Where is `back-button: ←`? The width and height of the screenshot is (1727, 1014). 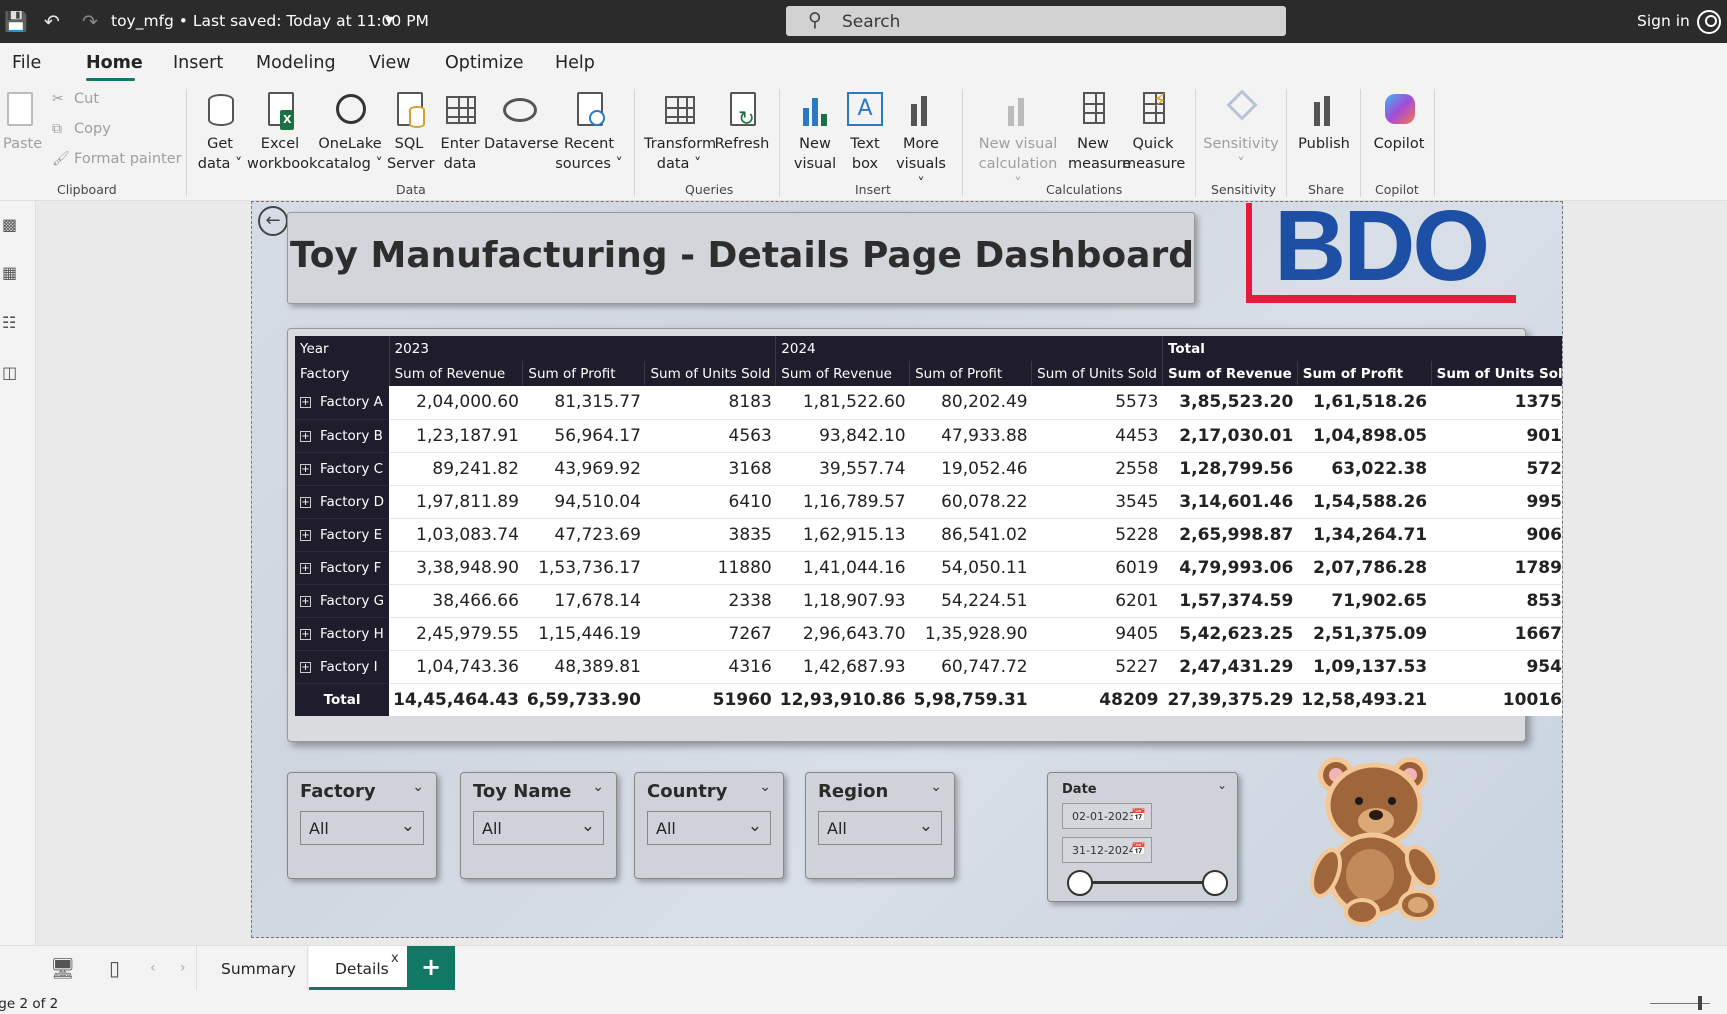 back-button: ← is located at coordinates (273, 221).